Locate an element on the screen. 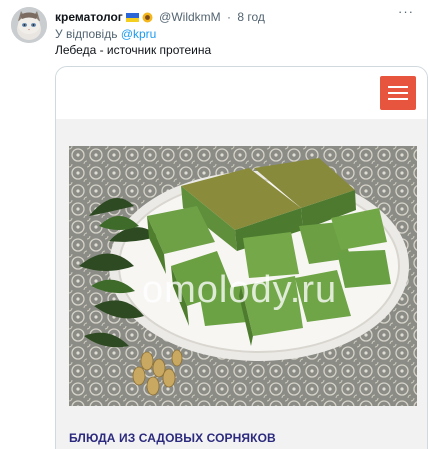 The image size is (428, 449). ukraine-flag-icon is located at coordinates (132, 17).